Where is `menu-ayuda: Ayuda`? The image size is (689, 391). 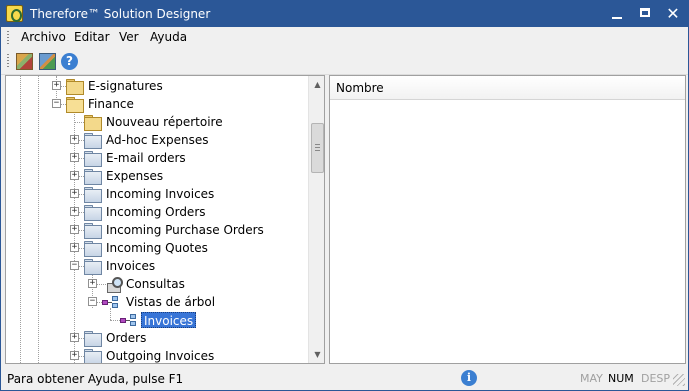
menu-ayuda: Ayuda is located at coordinates (168, 37).